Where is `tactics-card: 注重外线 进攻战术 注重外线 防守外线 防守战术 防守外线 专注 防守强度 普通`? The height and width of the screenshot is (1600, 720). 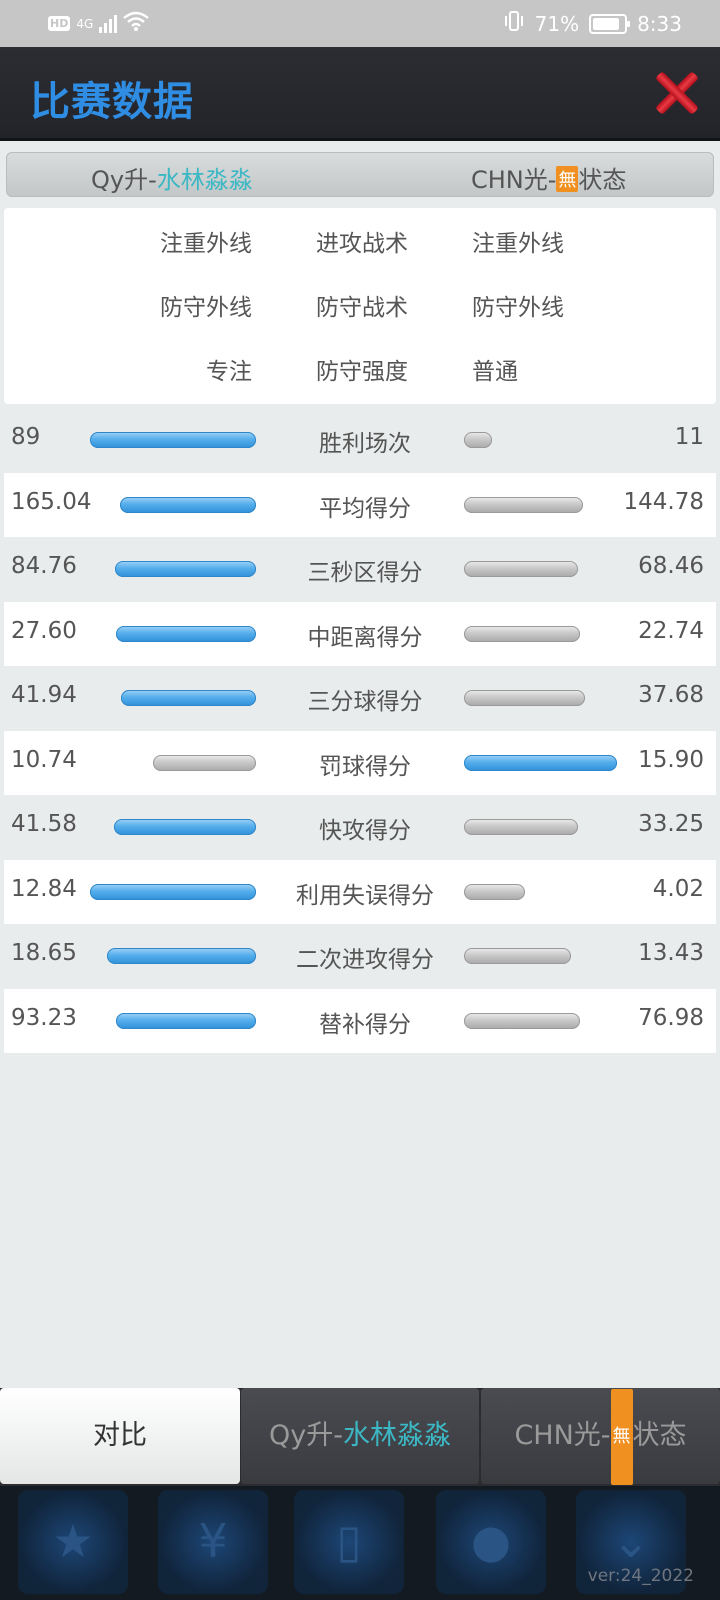 tactics-card: 注重外线 进攻战术 注重外线 防守外线 防守战术 防守外线 专注 防守强度 普通 is located at coordinates (360, 306).